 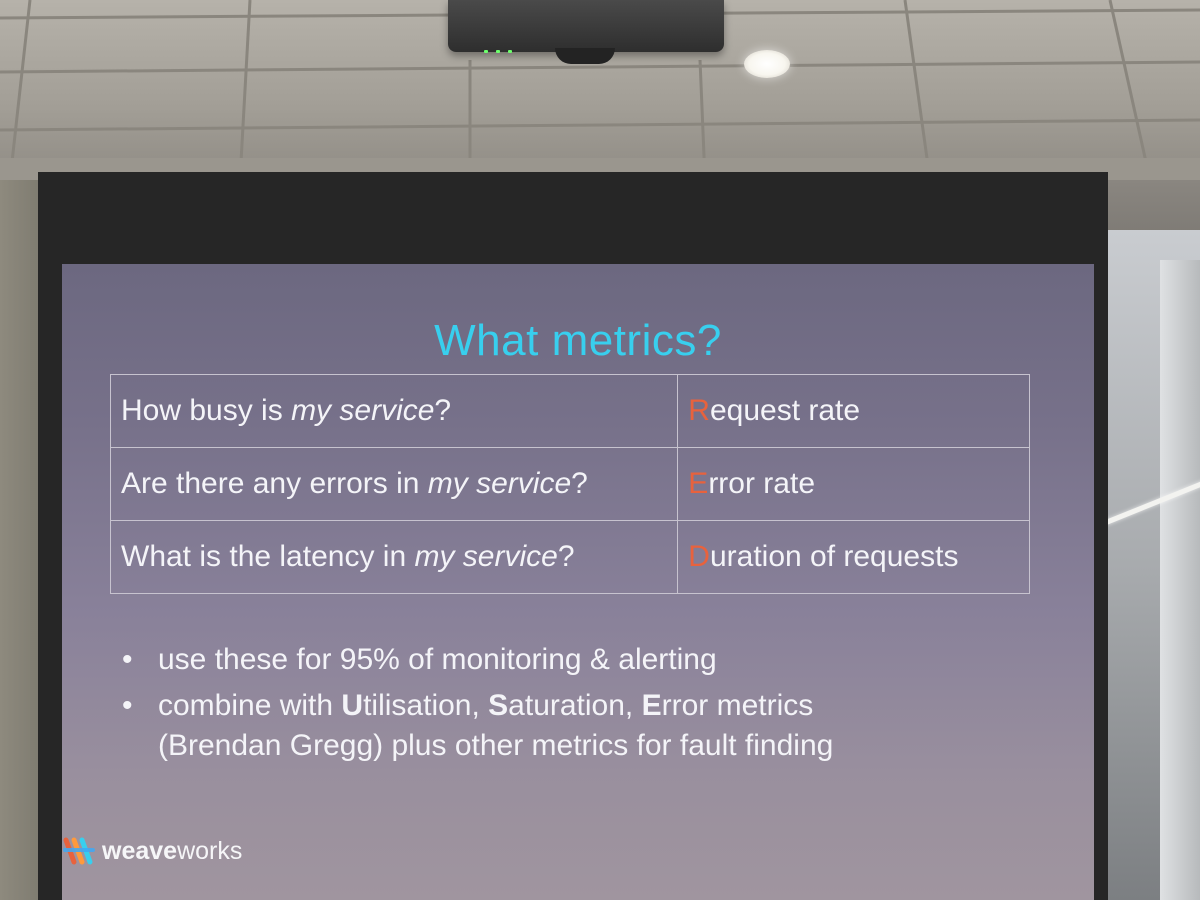 What do you see at coordinates (586, 26) in the screenshot?
I see `projector` at bounding box center [586, 26].